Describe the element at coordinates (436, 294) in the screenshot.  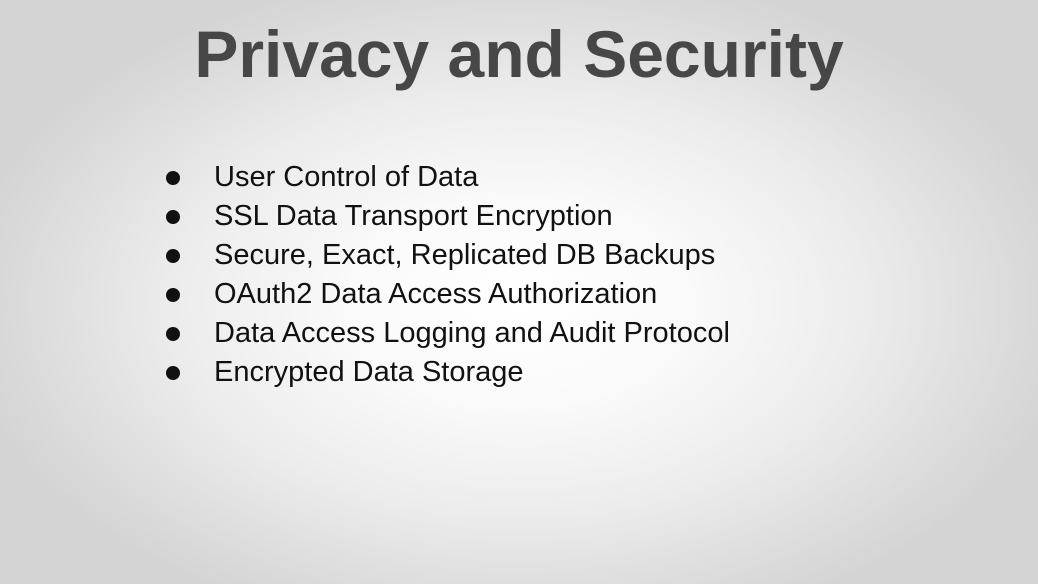
I see `bullet-text: OAuth2 Data Access Authorization` at that location.